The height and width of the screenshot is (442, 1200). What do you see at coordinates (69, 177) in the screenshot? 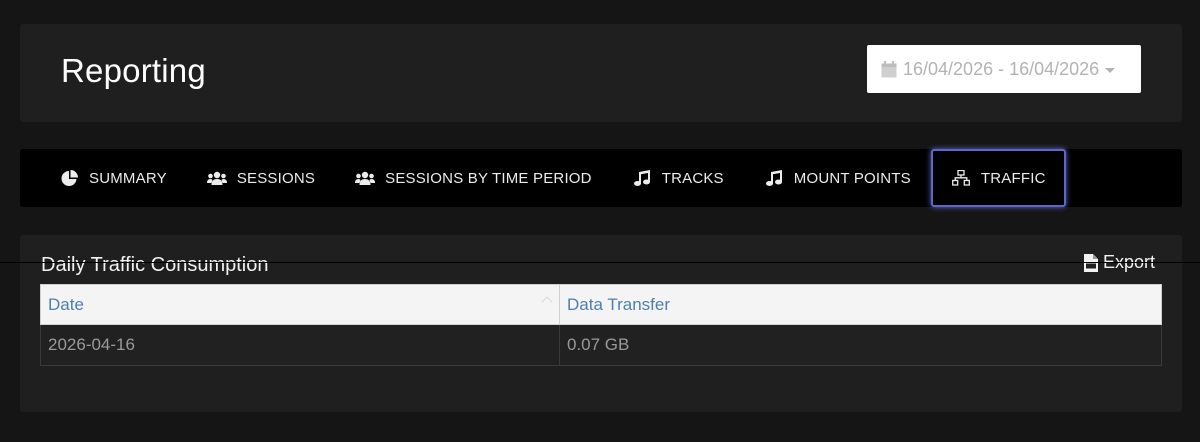
I see `pie-chart-icon` at bounding box center [69, 177].